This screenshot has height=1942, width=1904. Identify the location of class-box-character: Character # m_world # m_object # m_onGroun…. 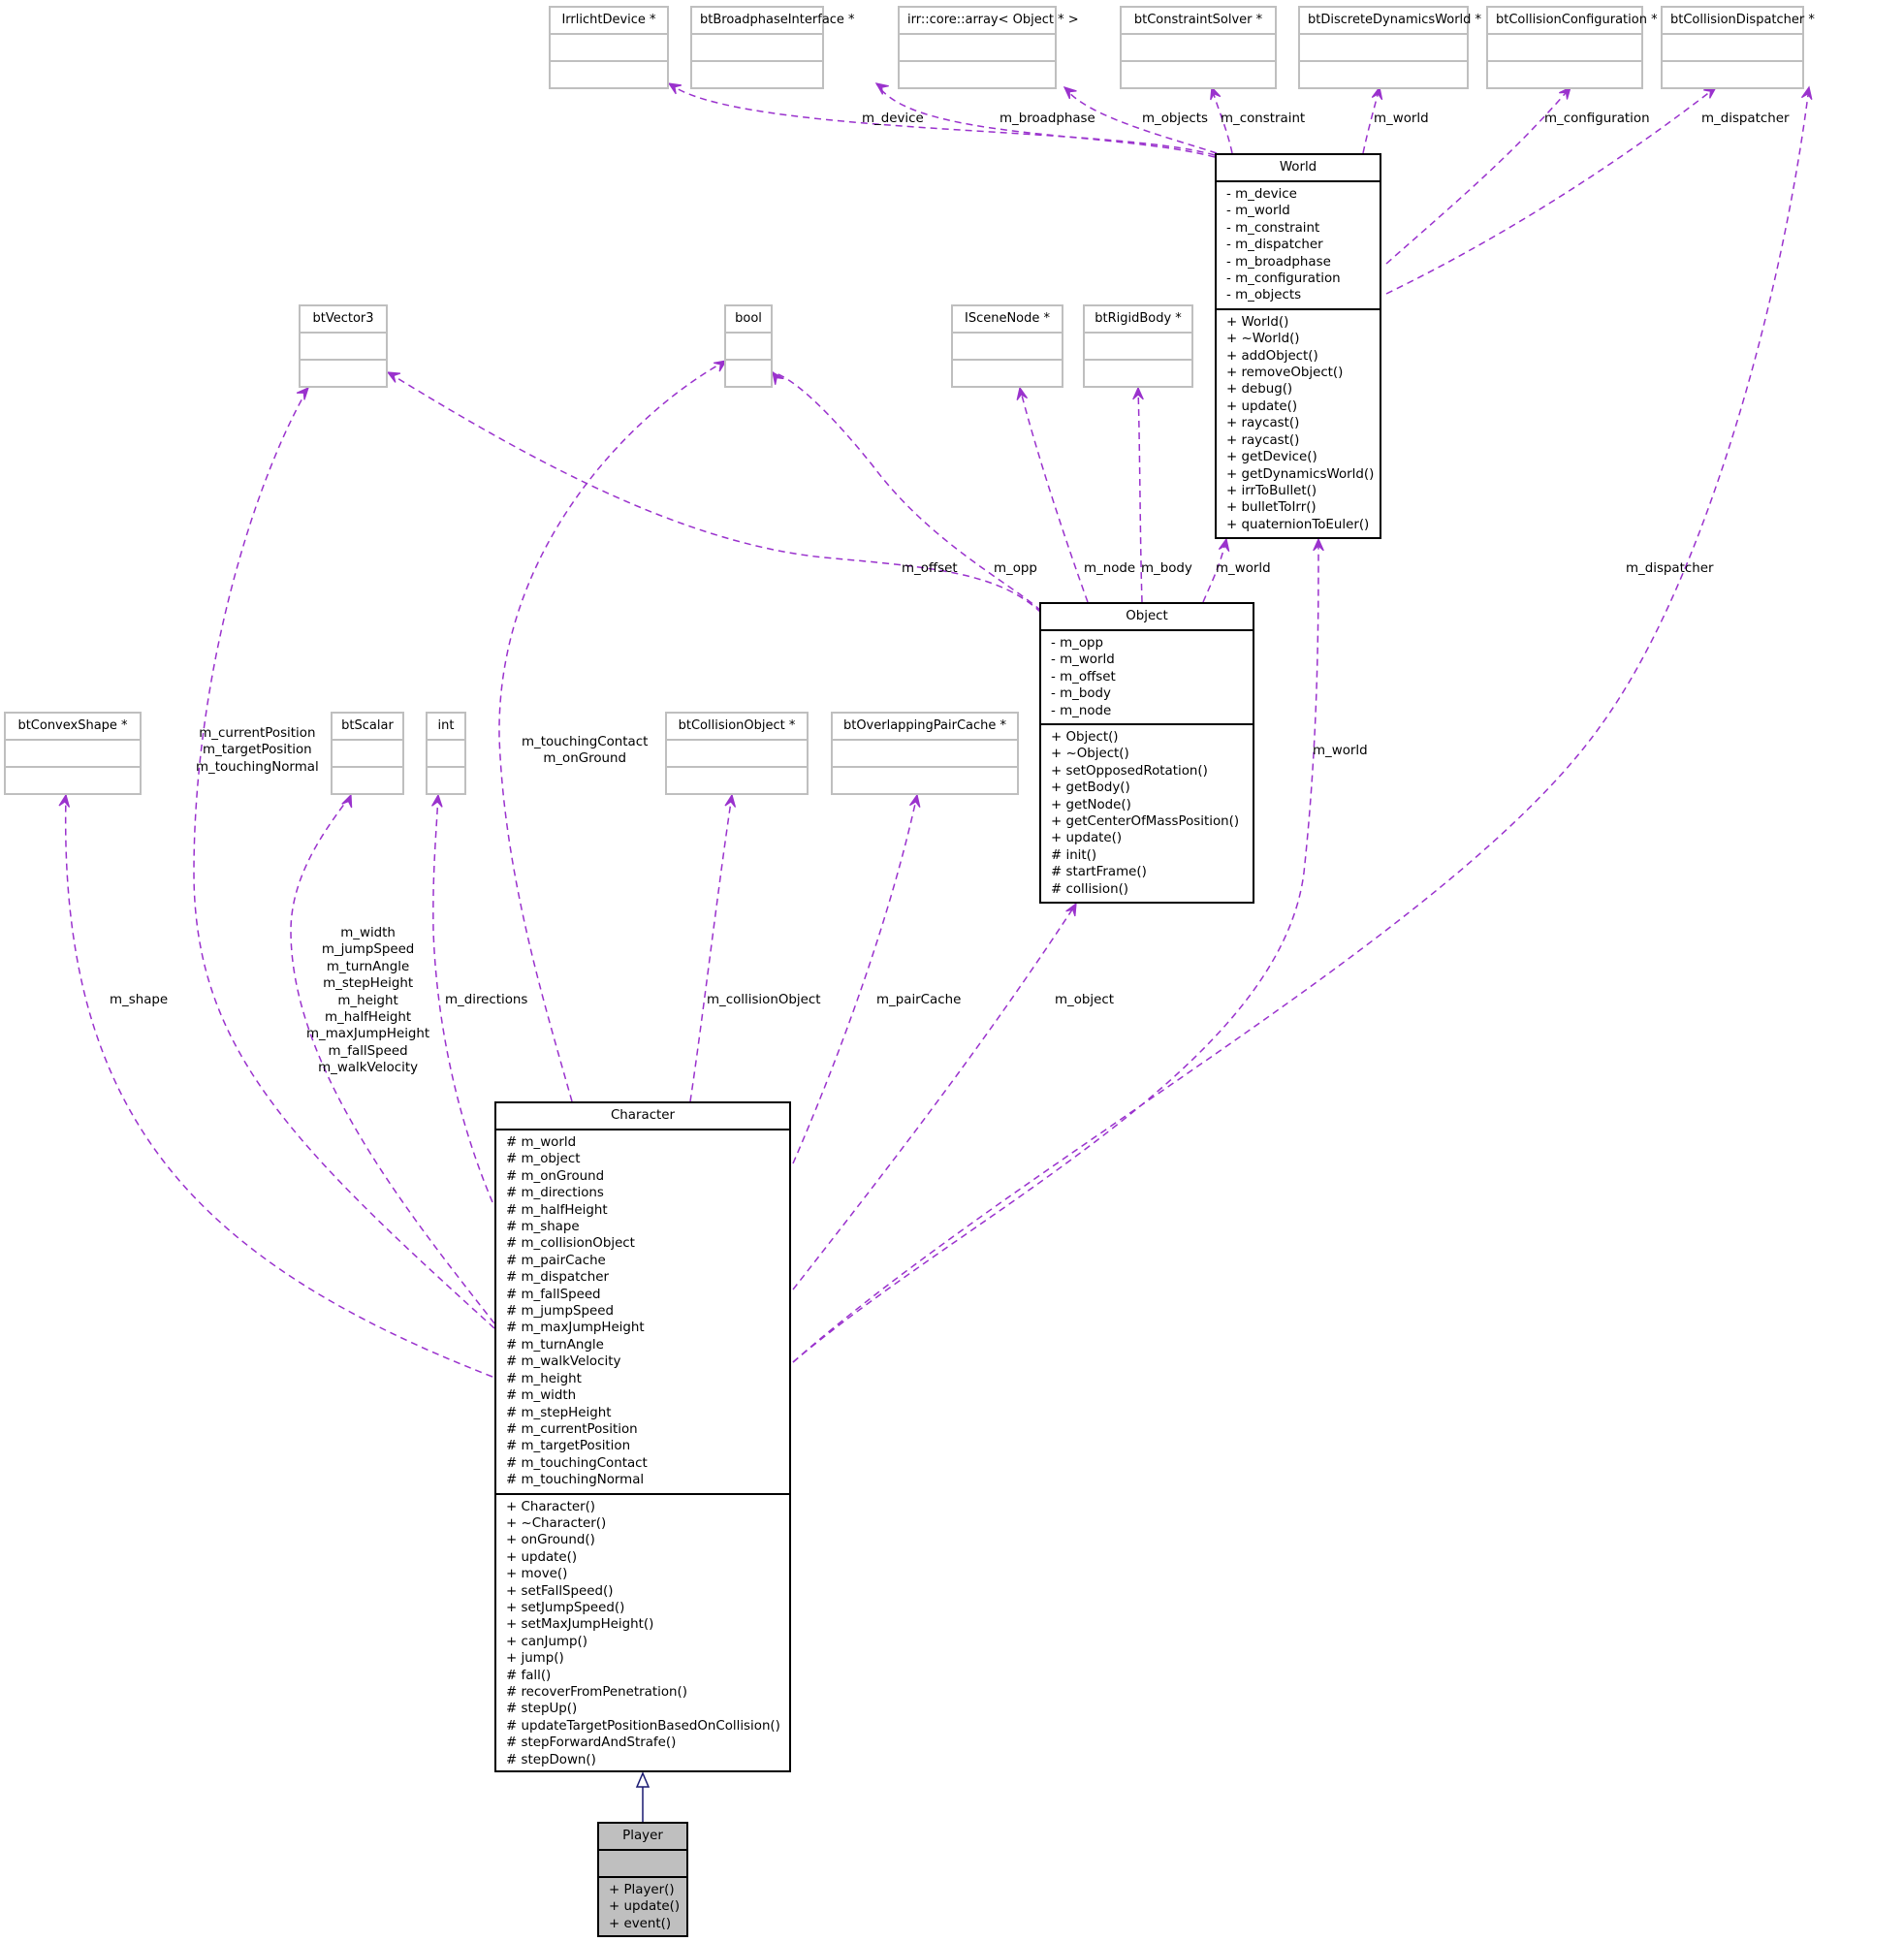
(642, 1436).